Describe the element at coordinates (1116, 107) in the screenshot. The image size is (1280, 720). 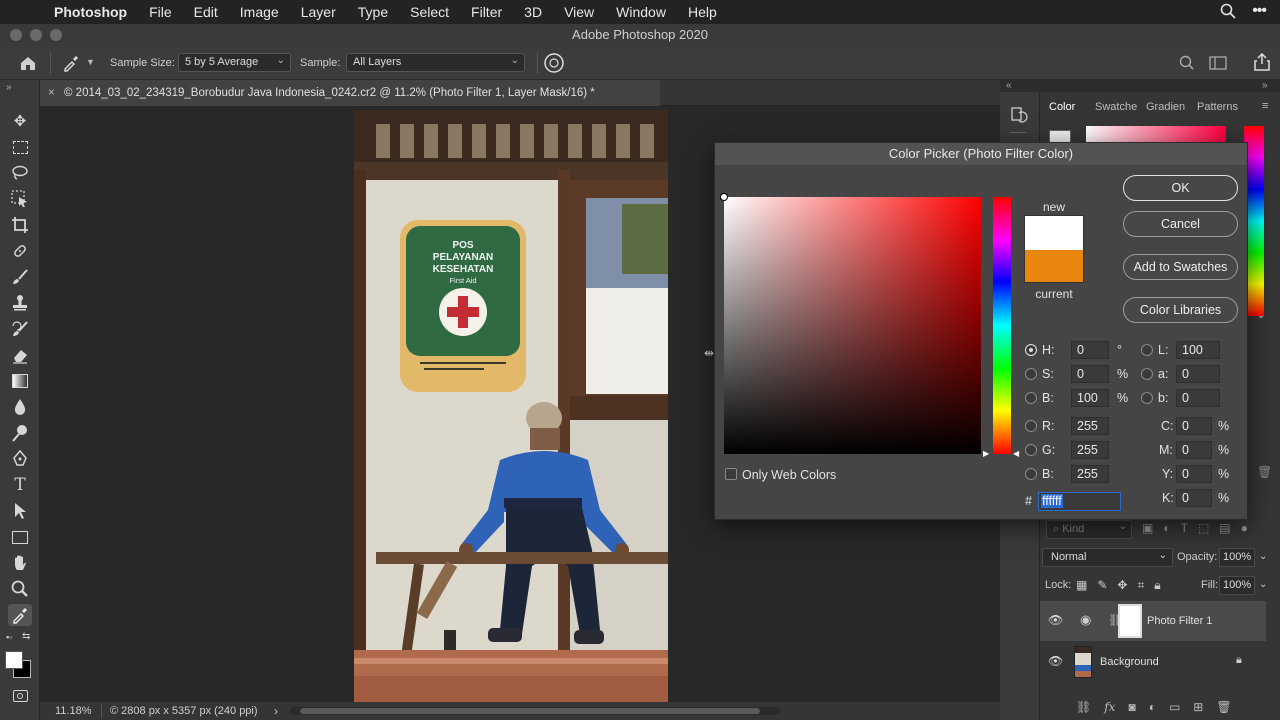
I see `tab-swatches: Swatche` at that location.